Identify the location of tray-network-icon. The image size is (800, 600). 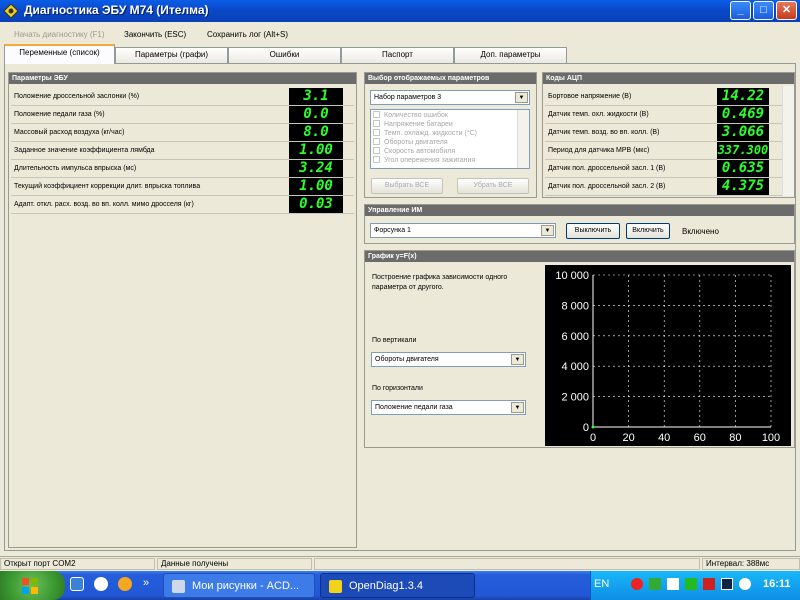
(655, 584).